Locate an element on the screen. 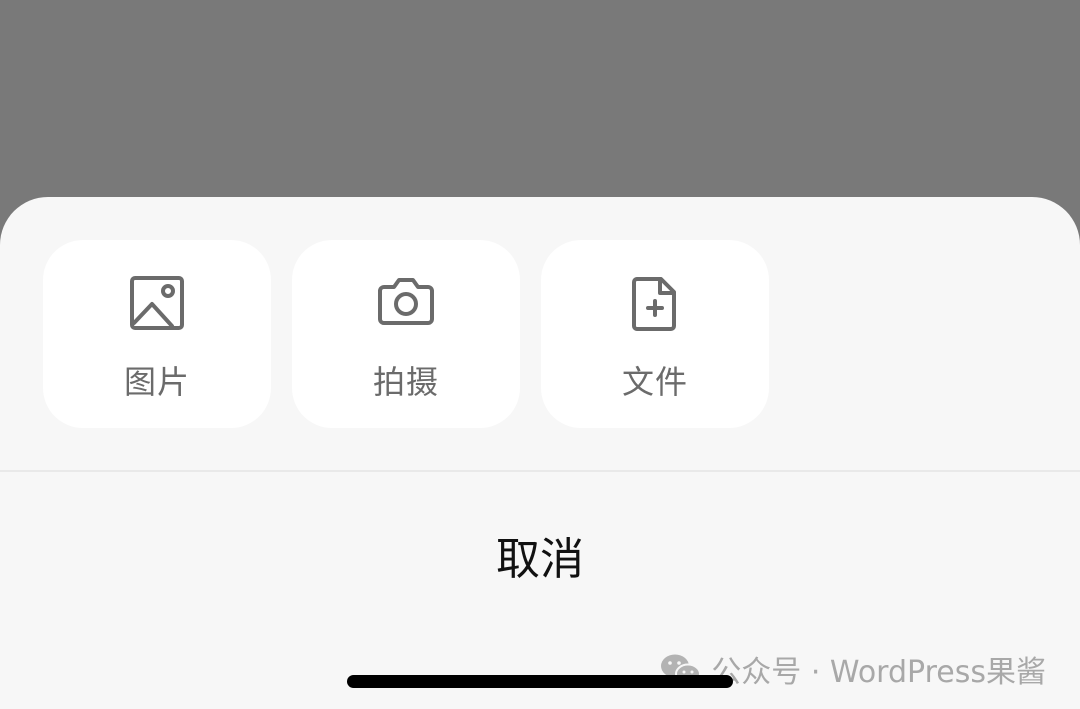  image-icon is located at coordinates (157, 303).